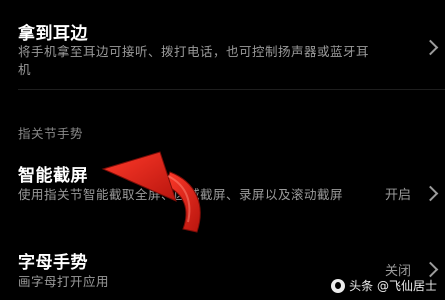  Describe the element at coordinates (393, 286) in the screenshot. I see `watermark-text: 头条 @飞仙居士` at that location.